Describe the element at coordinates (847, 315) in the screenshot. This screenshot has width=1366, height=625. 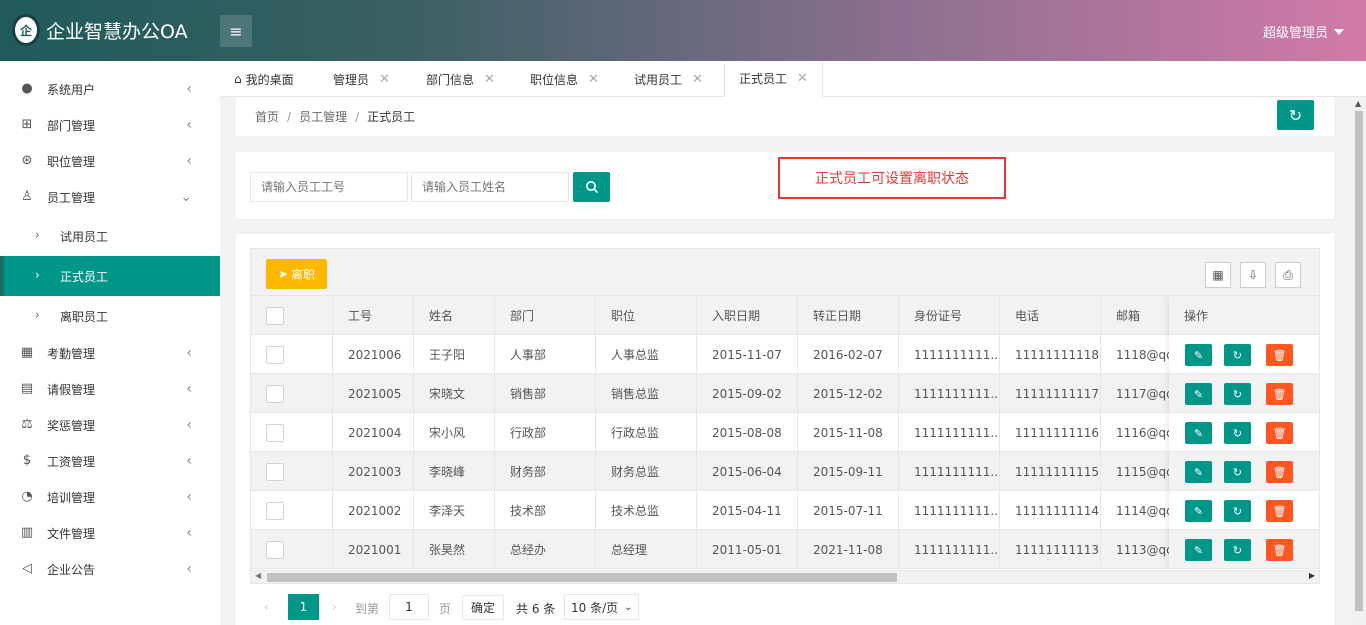
I see `column-header: 转正日期` at that location.